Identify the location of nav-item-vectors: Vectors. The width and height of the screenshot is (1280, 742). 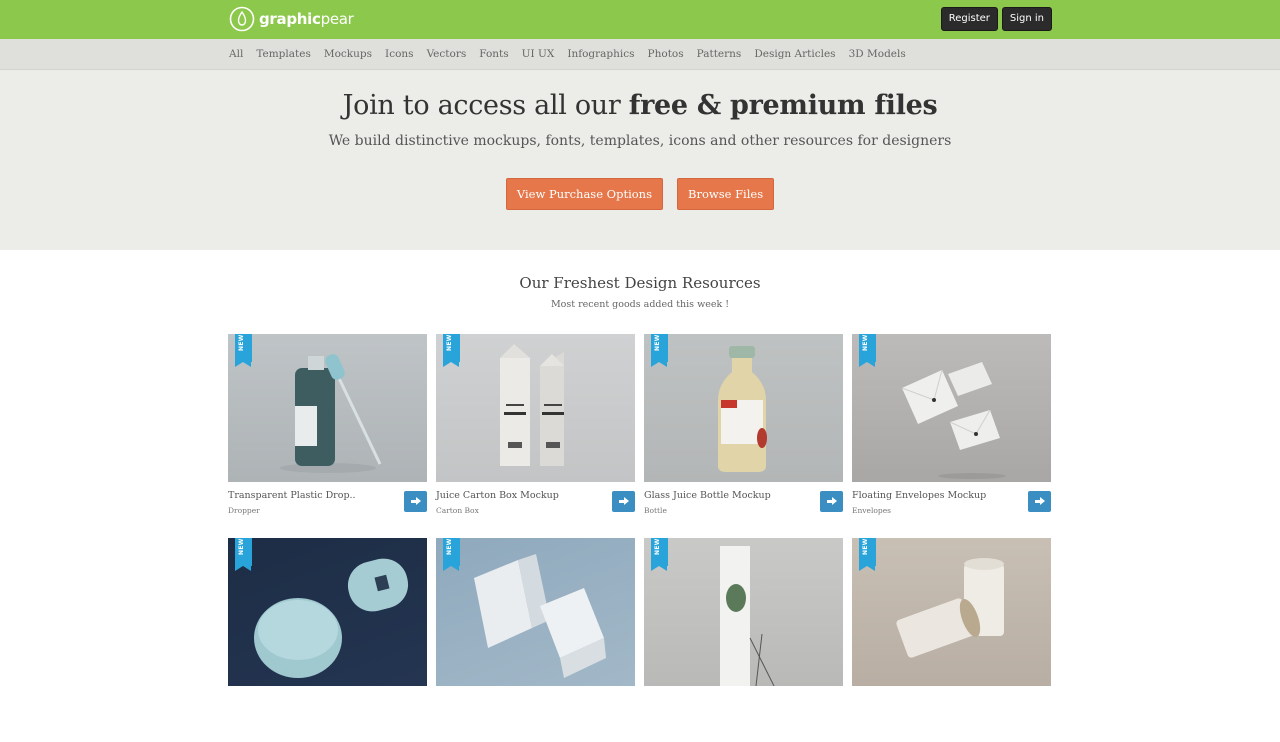
(447, 54).